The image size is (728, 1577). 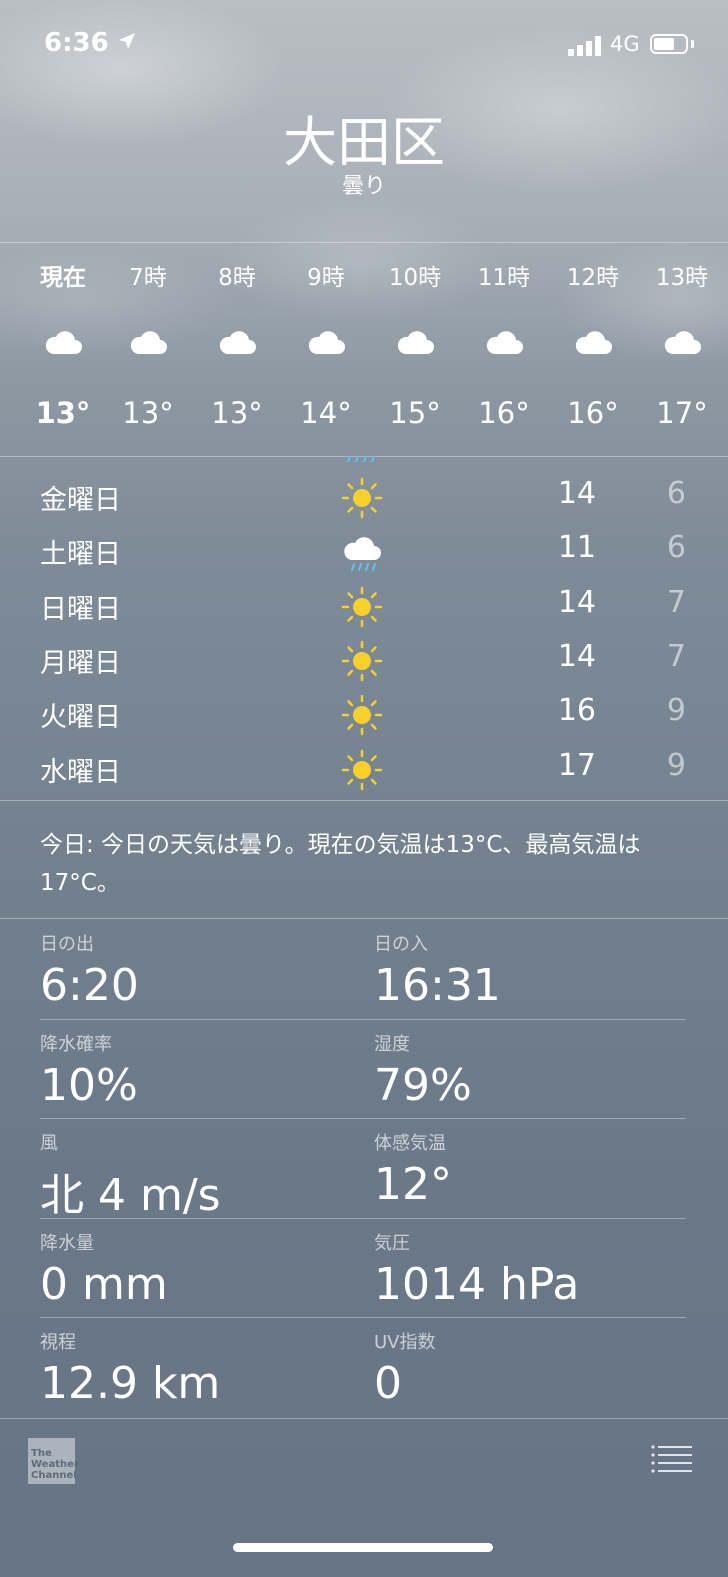 I want to click on hour-temp: 15°, so click(x=415, y=413).